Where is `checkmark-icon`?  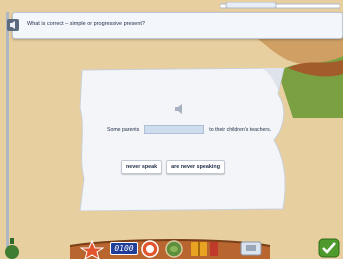 checkmark-icon is located at coordinates (329, 248).